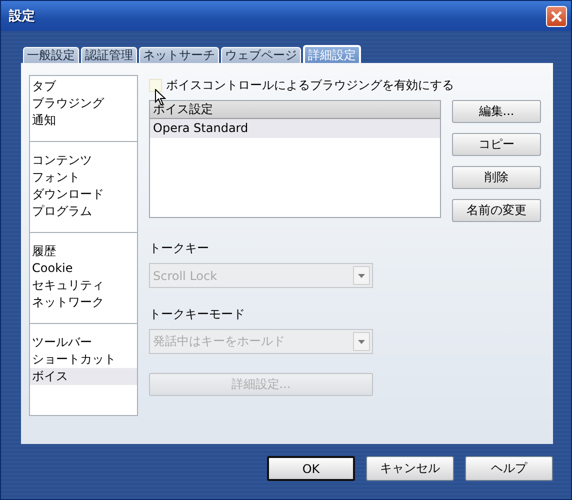  What do you see at coordinates (410, 468) in the screenshot?
I see `dialog-button: キャンセル` at bounding box center [410, 468].